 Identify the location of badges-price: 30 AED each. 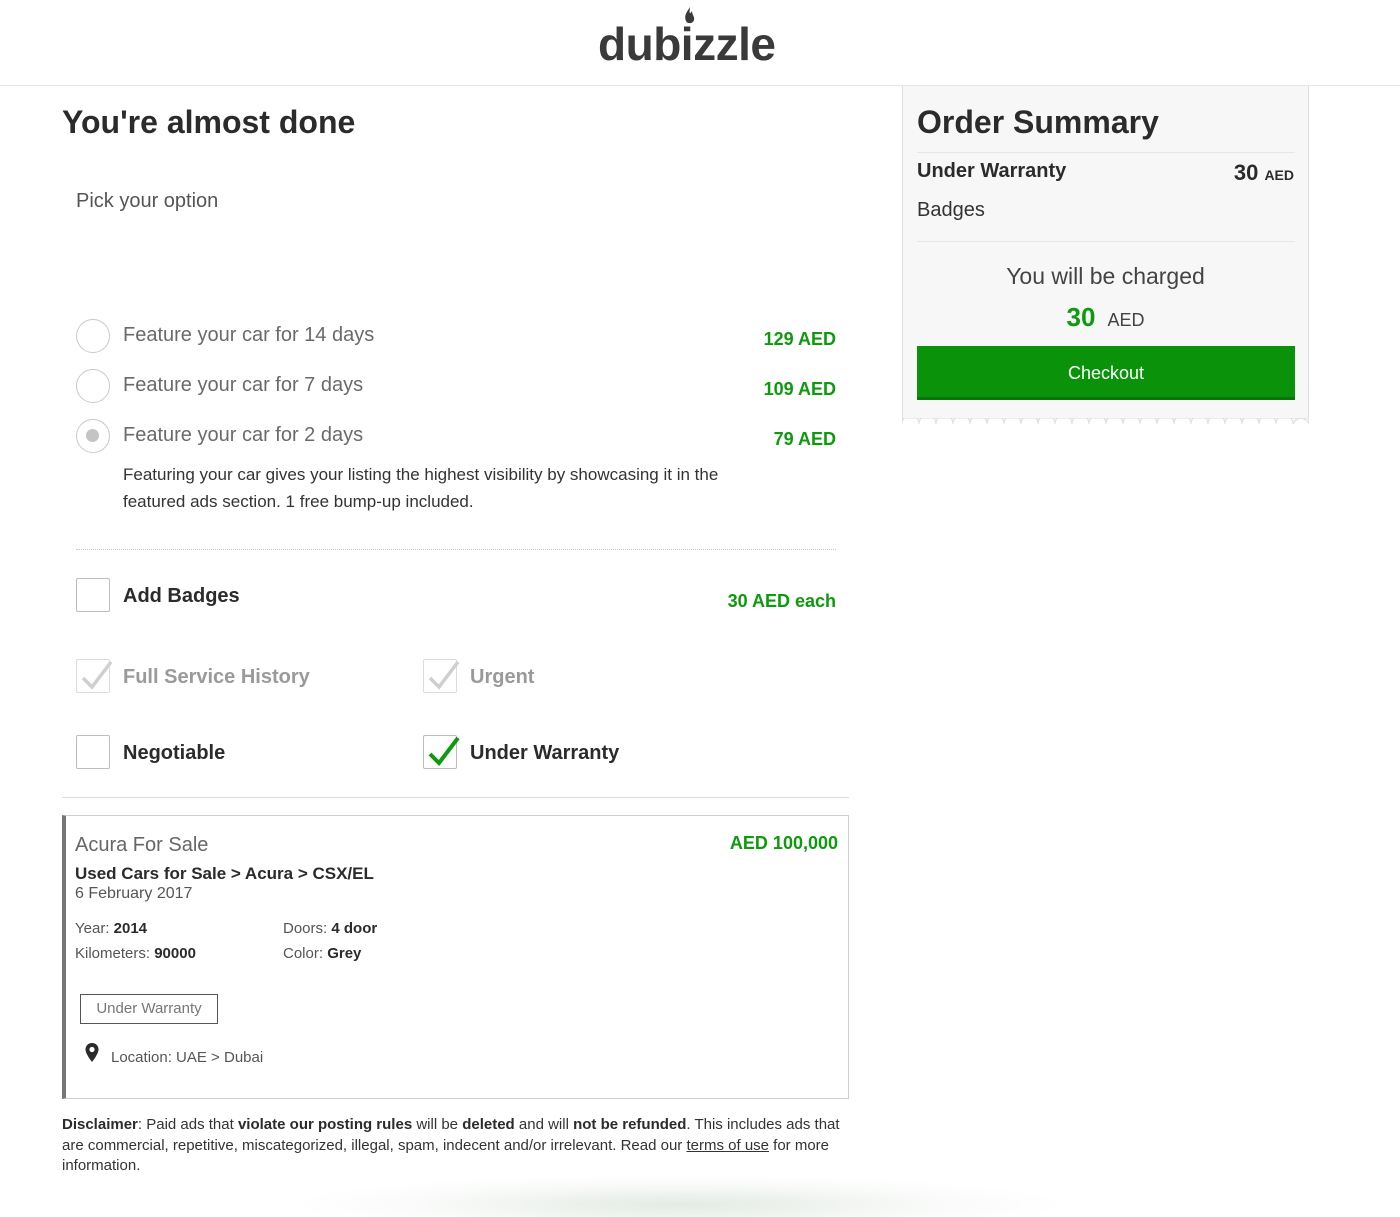
(781, 601).